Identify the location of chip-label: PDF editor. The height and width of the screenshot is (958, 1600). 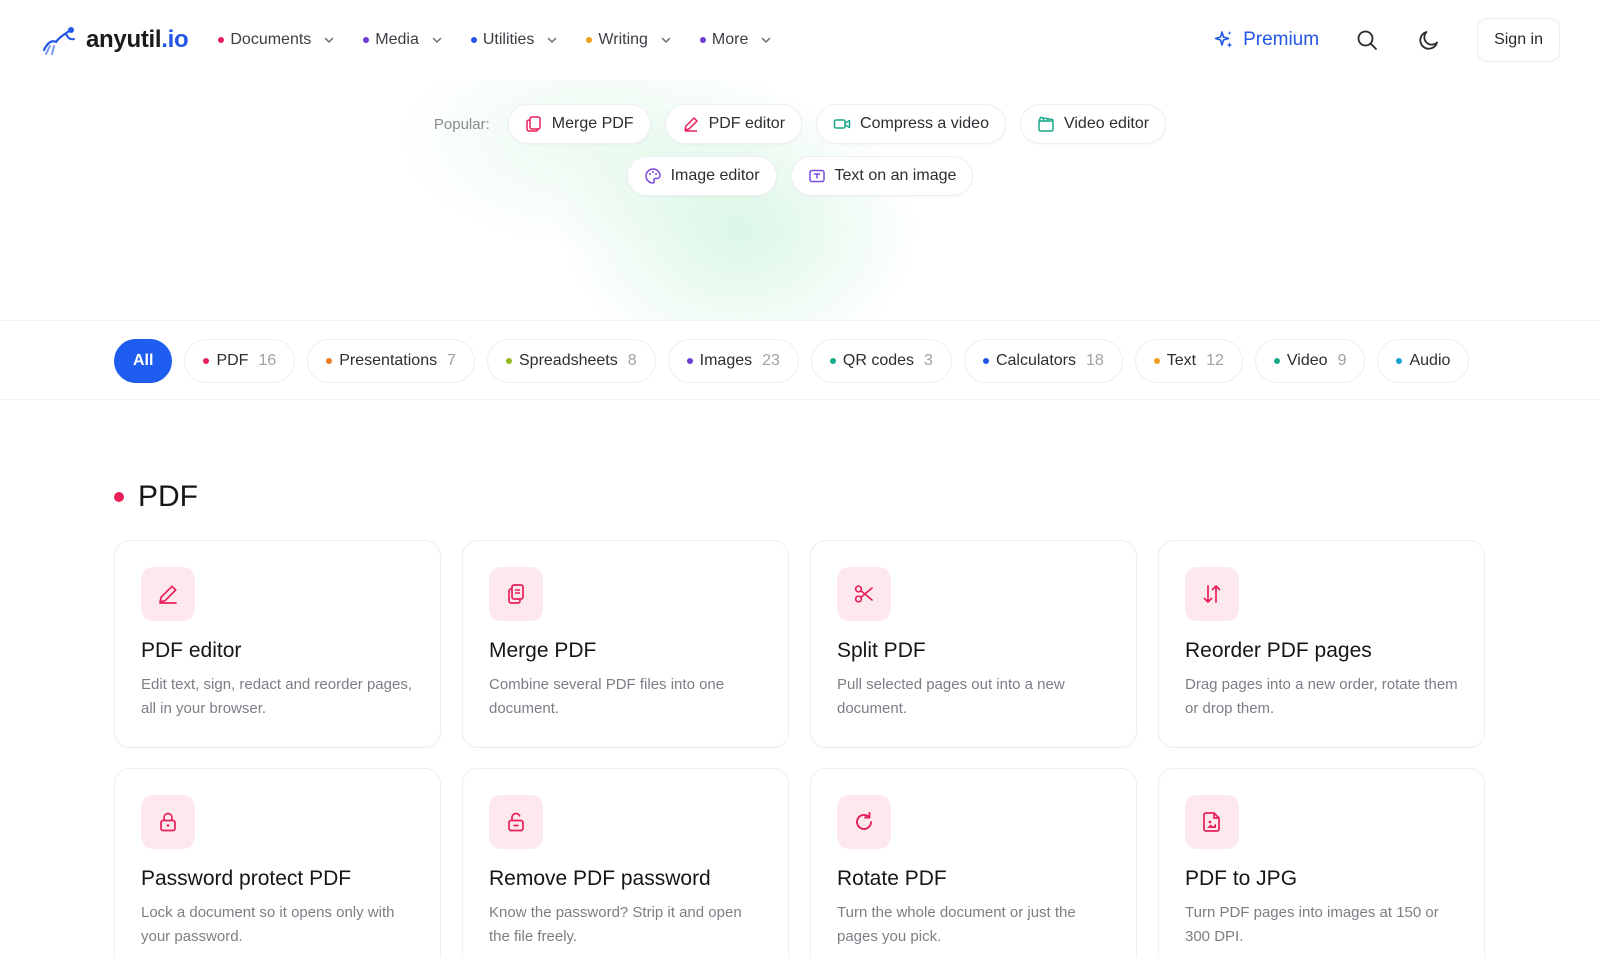
(747, 123).